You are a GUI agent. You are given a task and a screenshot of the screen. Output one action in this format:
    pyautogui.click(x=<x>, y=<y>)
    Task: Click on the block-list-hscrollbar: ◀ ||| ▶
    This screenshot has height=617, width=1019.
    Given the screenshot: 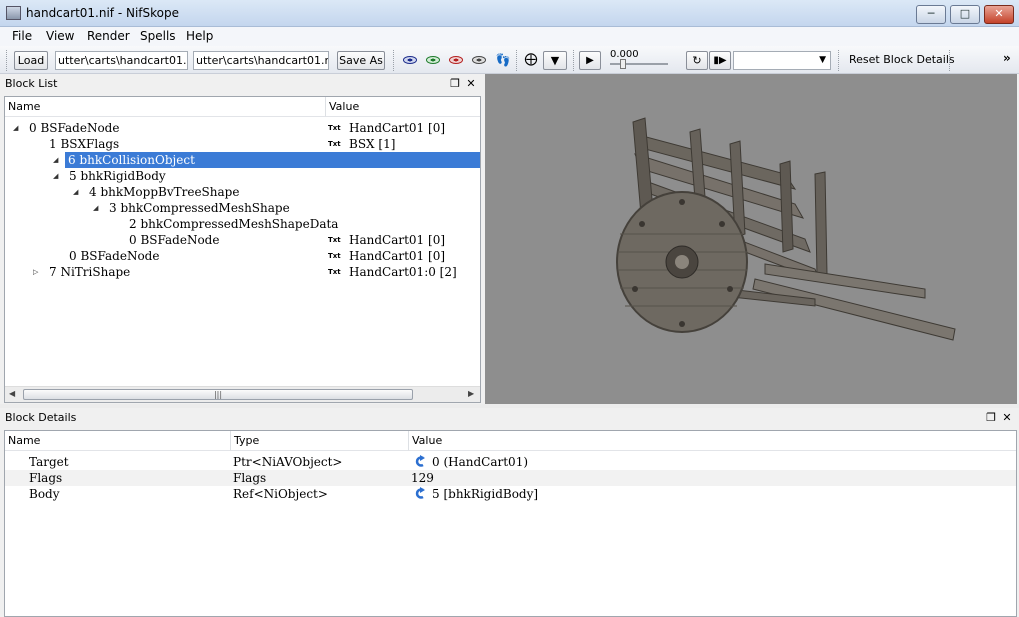 What is the action you would take?
    pyautogui.click(x=242, y=394)
    